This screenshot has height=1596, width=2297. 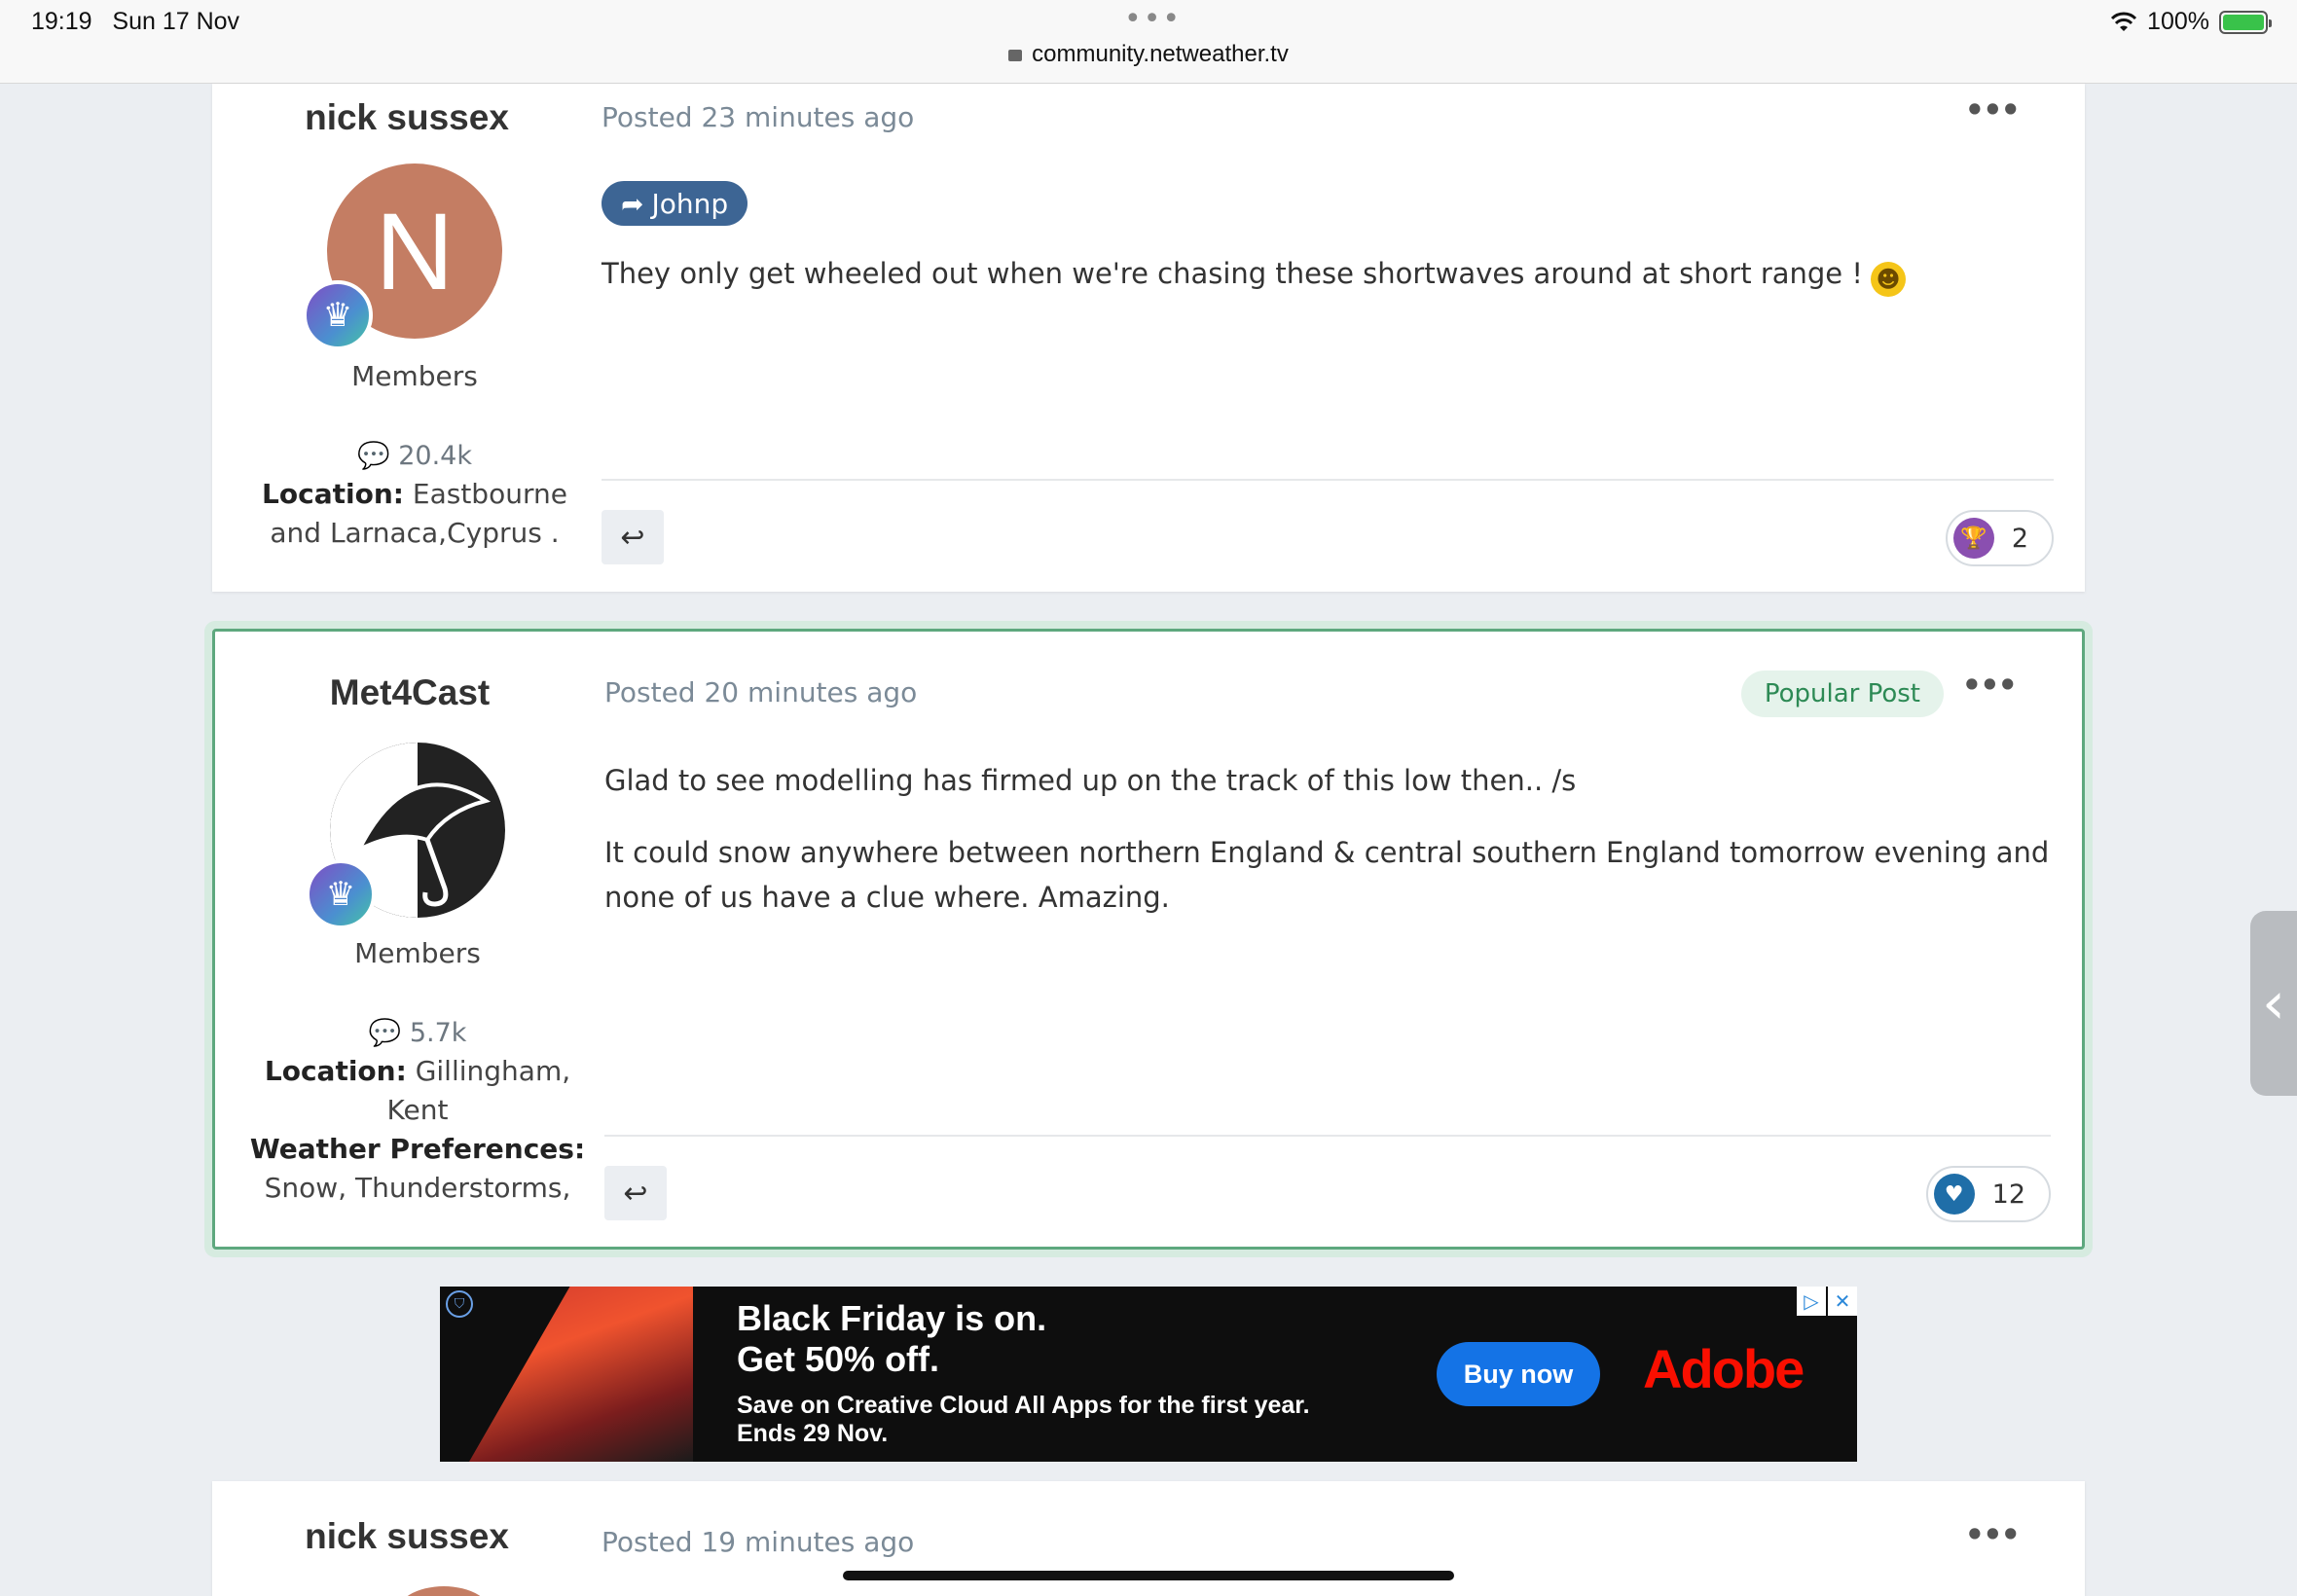 I want to click on ad-line-4: Ends 29 Nov., so click(x=813, y=1434).